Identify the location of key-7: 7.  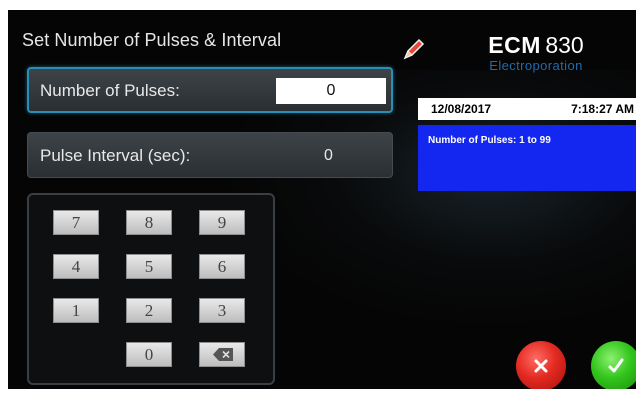
(76, 222).